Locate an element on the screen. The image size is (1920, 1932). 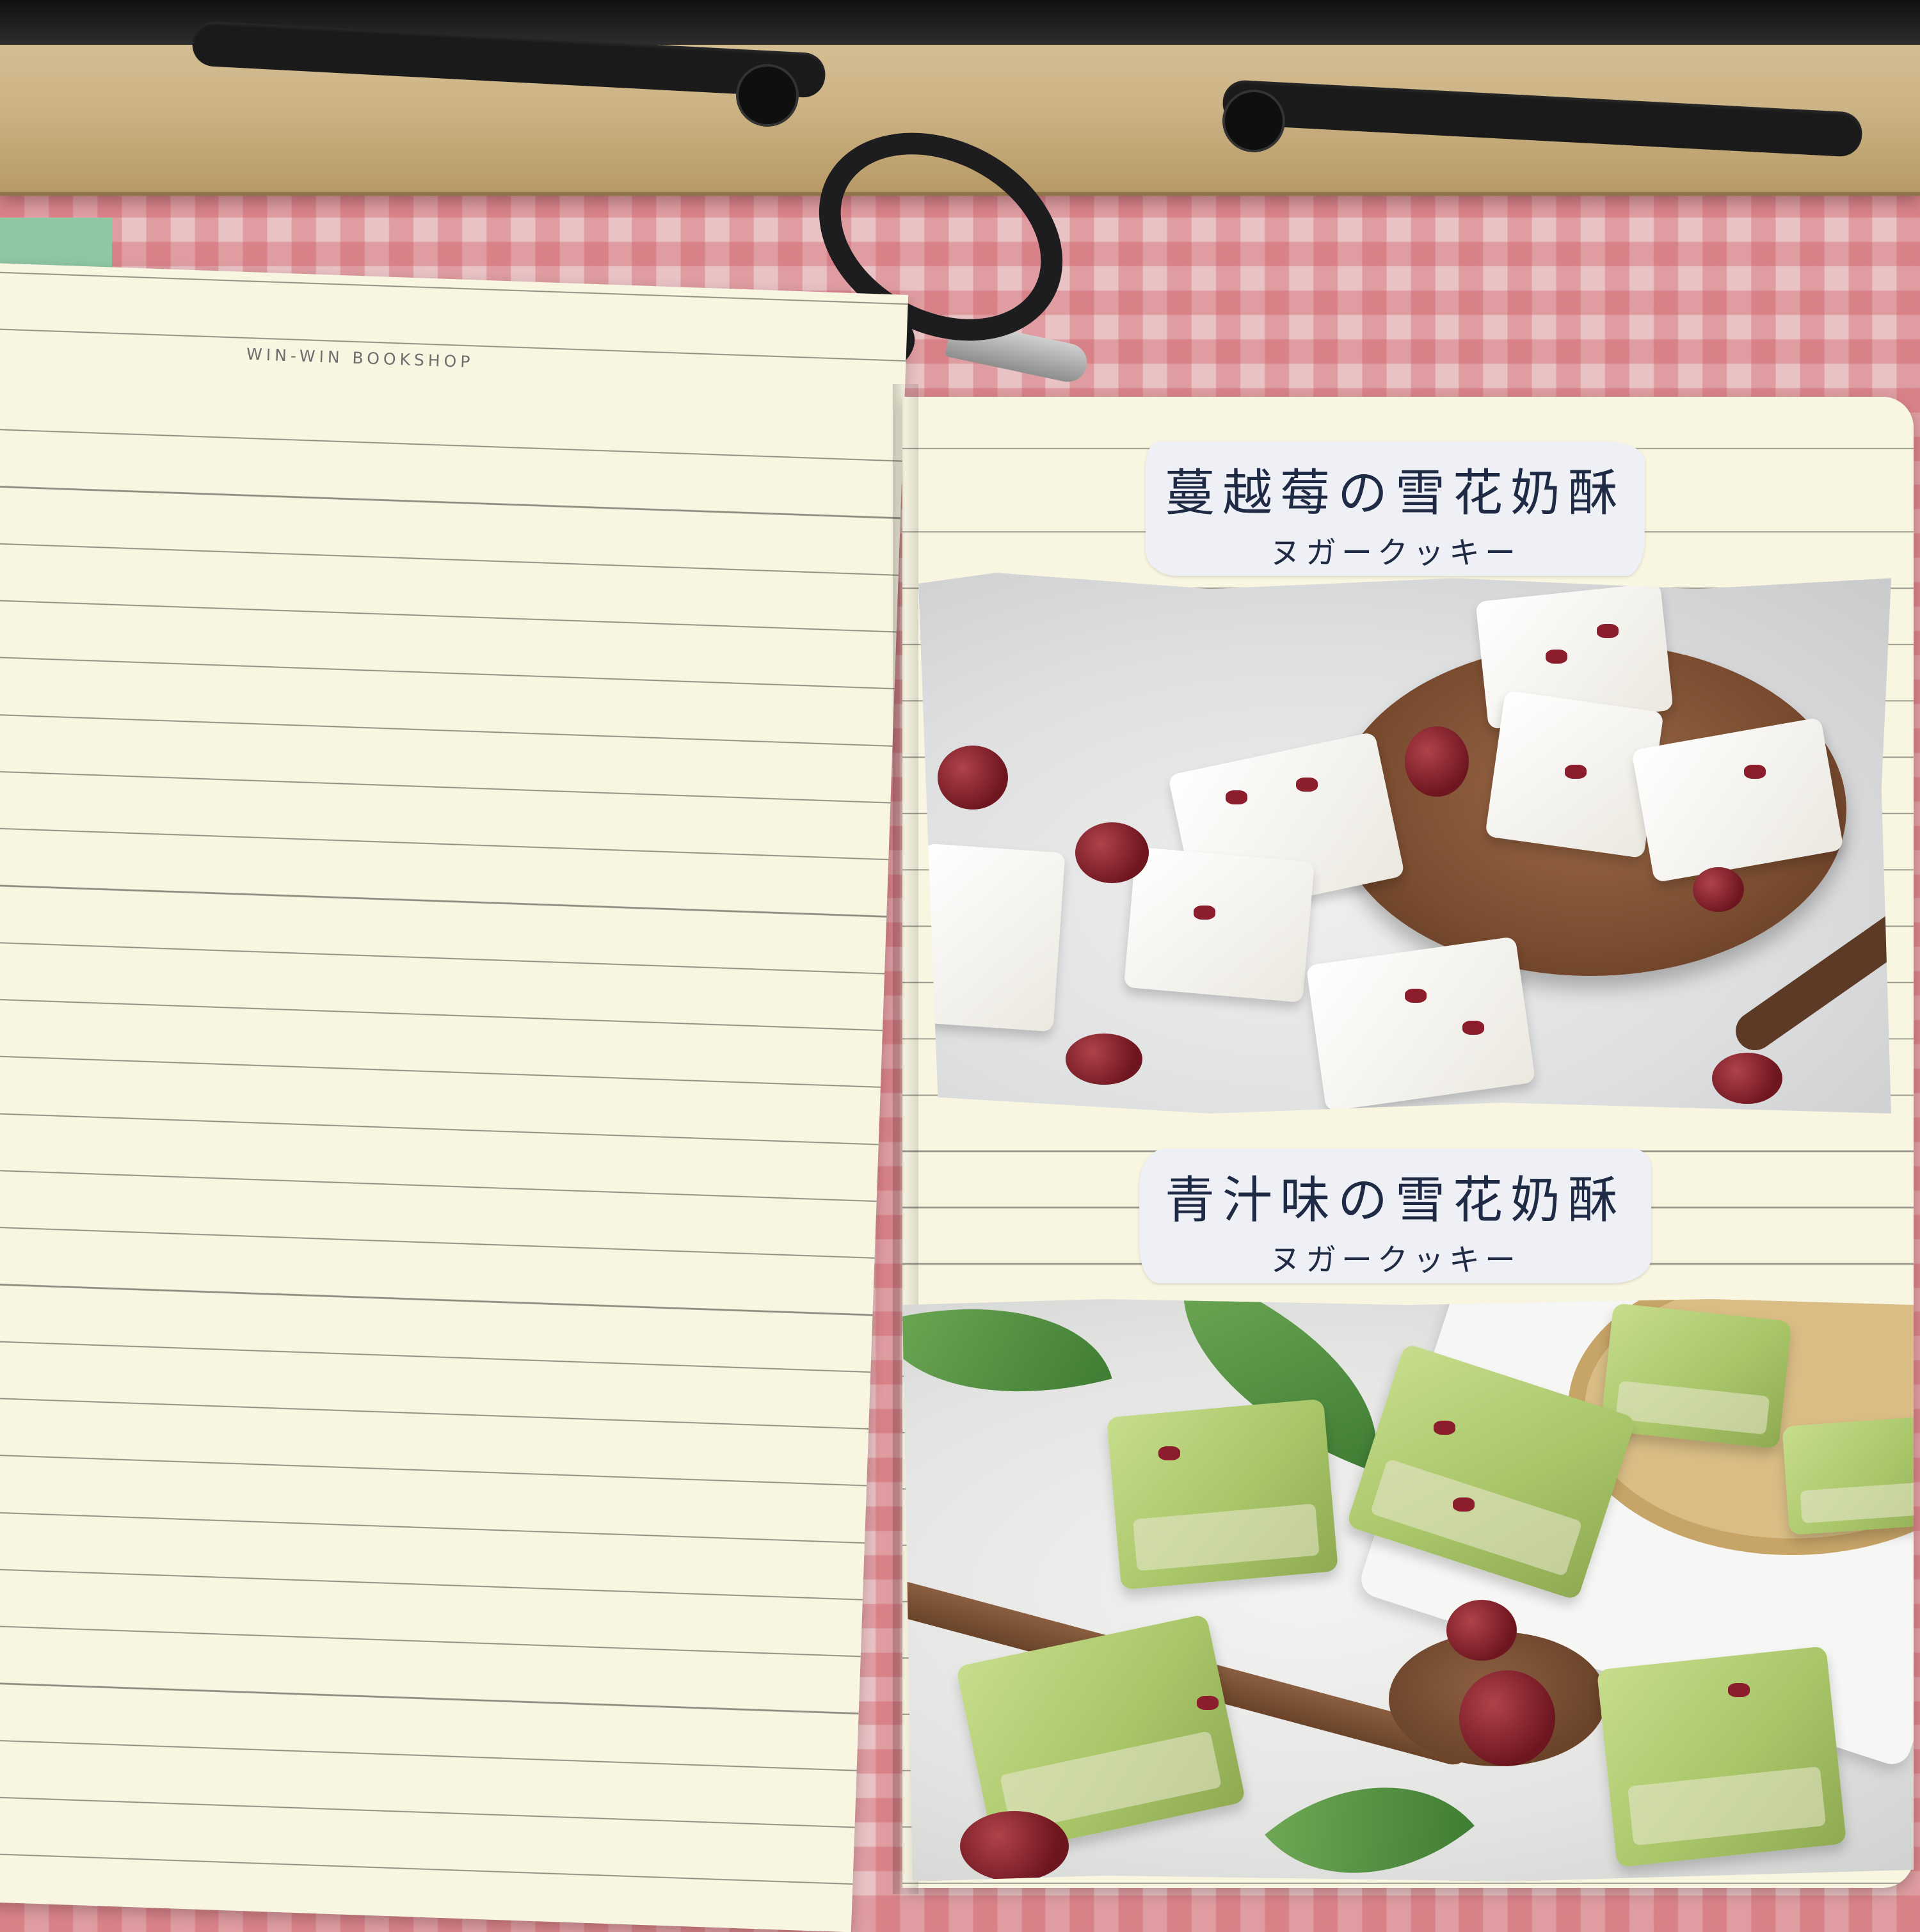
green-leaf is located at coordinates (1007, 1366).